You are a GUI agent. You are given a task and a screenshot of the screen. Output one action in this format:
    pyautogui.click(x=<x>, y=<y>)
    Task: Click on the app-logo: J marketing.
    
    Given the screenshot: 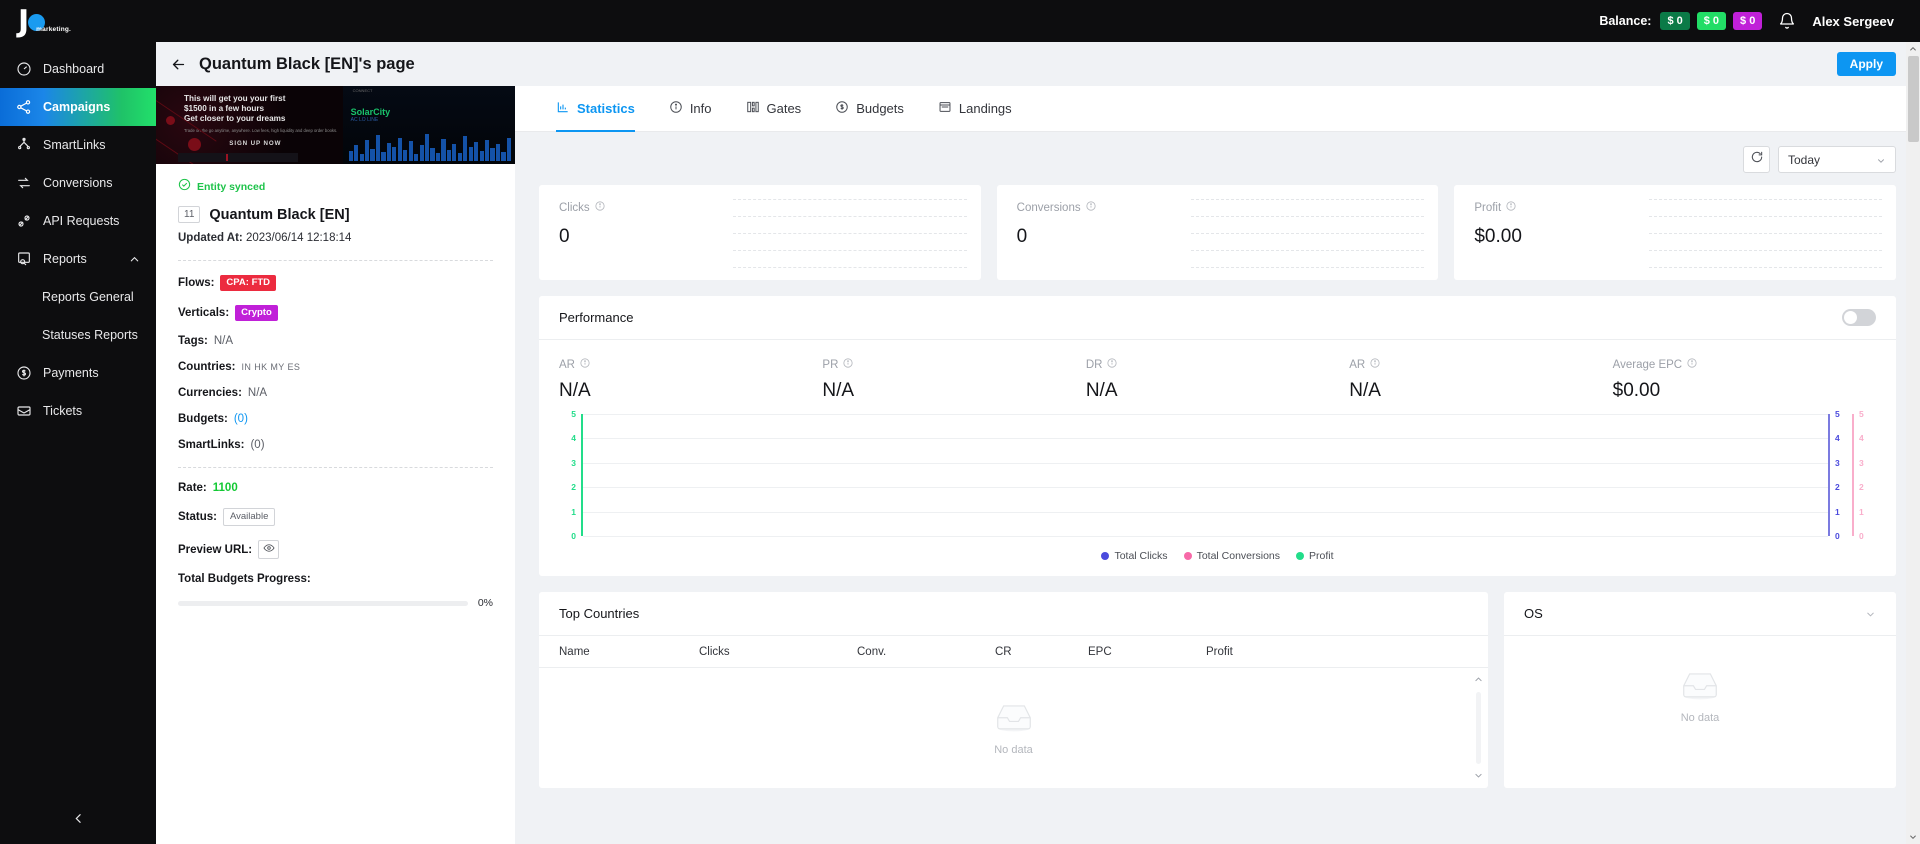 What is the action you would take?
    pyautogui.click(x=78, y=21)
    